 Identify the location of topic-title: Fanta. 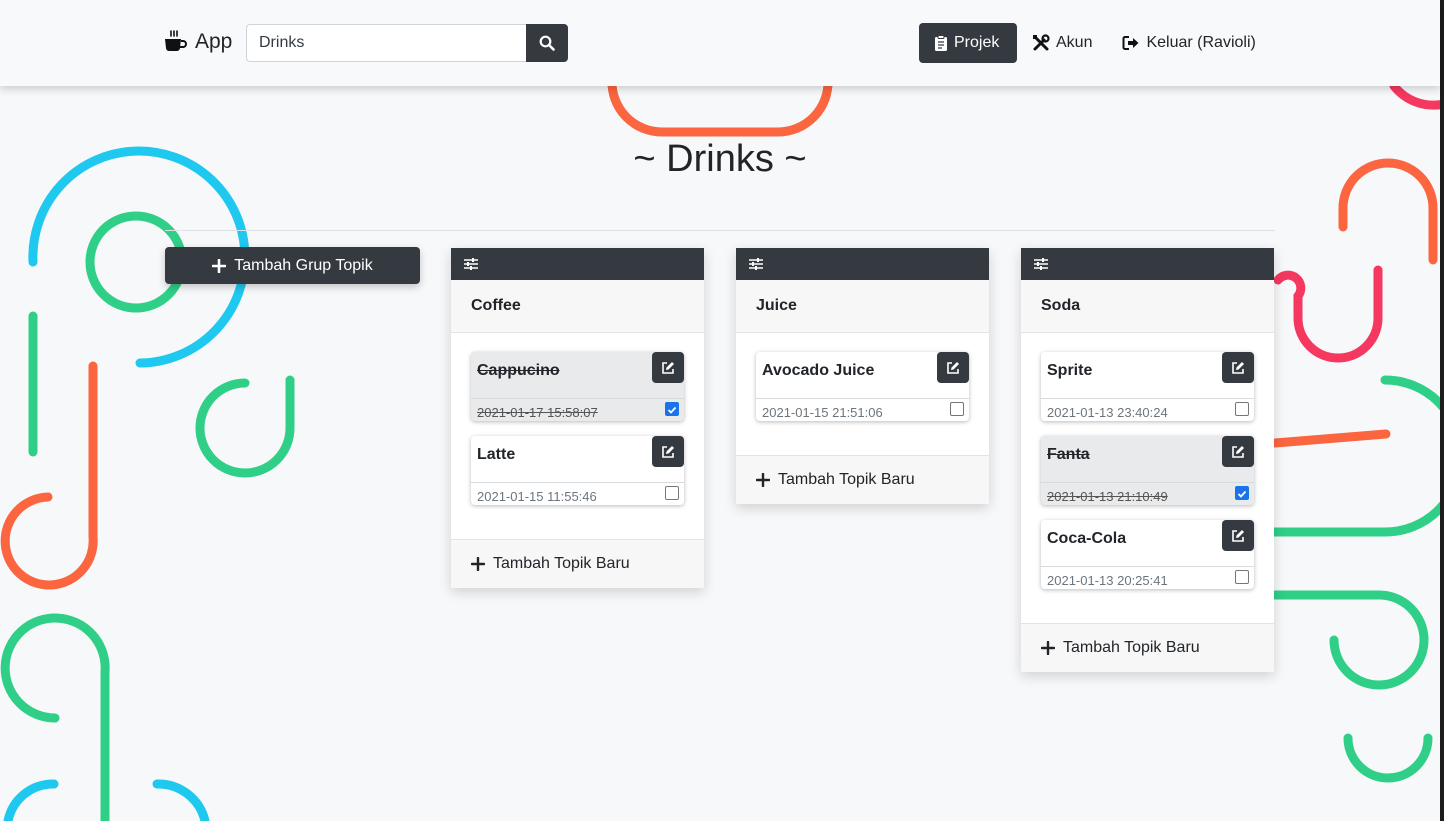
(1068, 454).